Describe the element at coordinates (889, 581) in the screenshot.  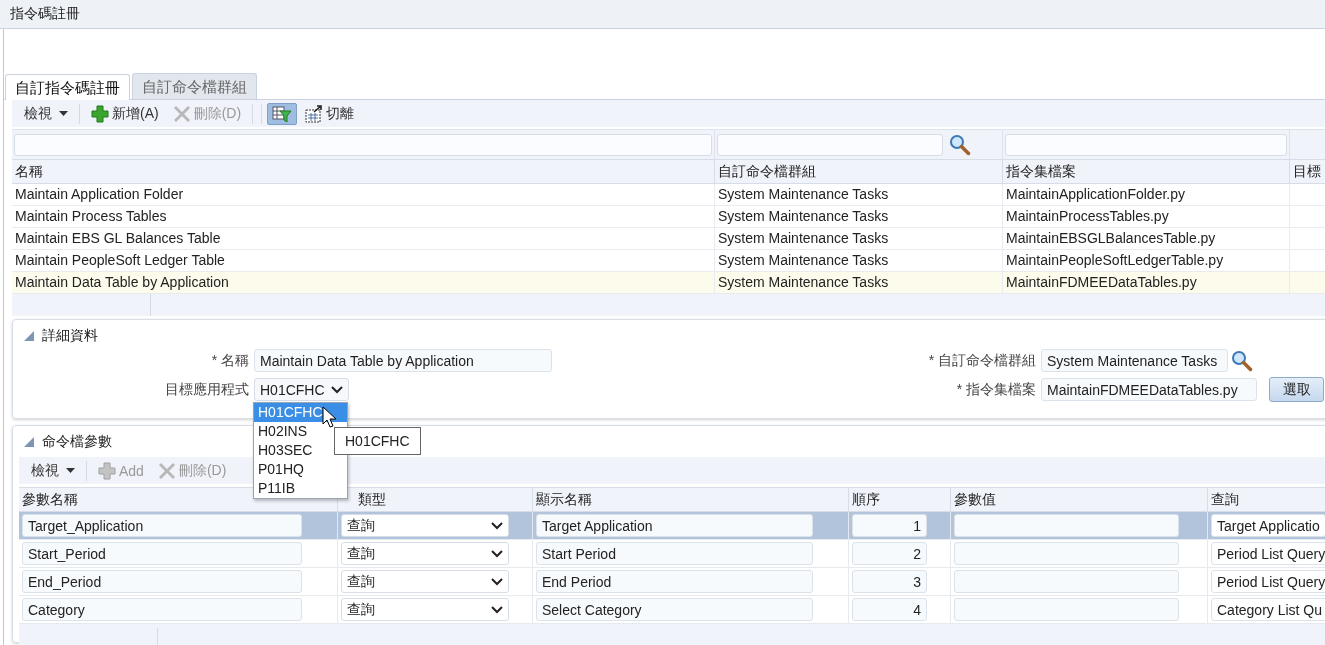
I see `order-field: 3` at that location.